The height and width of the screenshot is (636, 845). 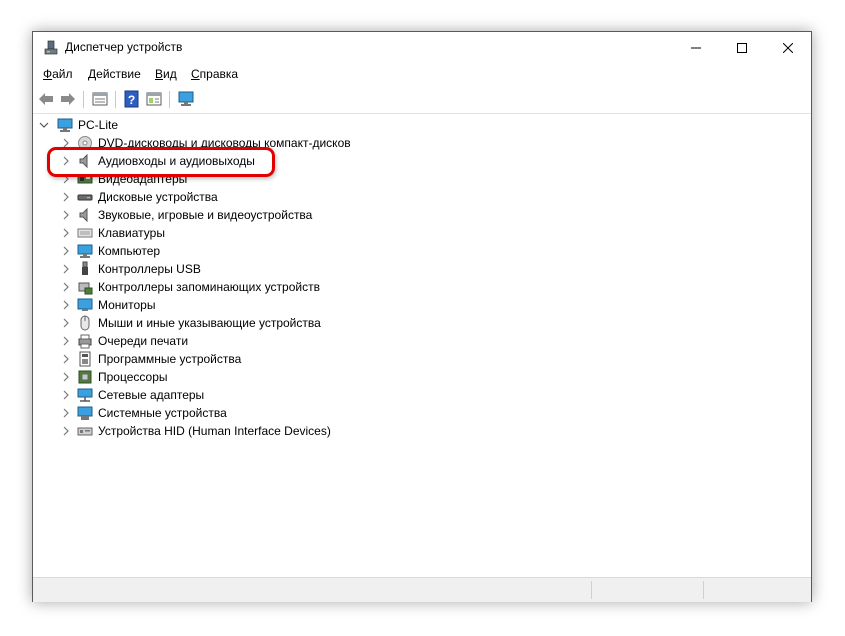 I want to click on tree-item-label: Компьютер, so click(x=129, y=251).